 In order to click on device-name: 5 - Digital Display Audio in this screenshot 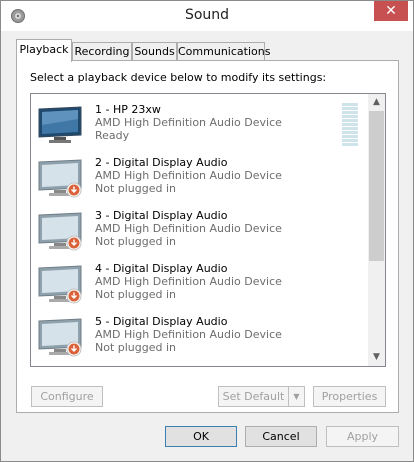, I will do `click(161, 321)`.